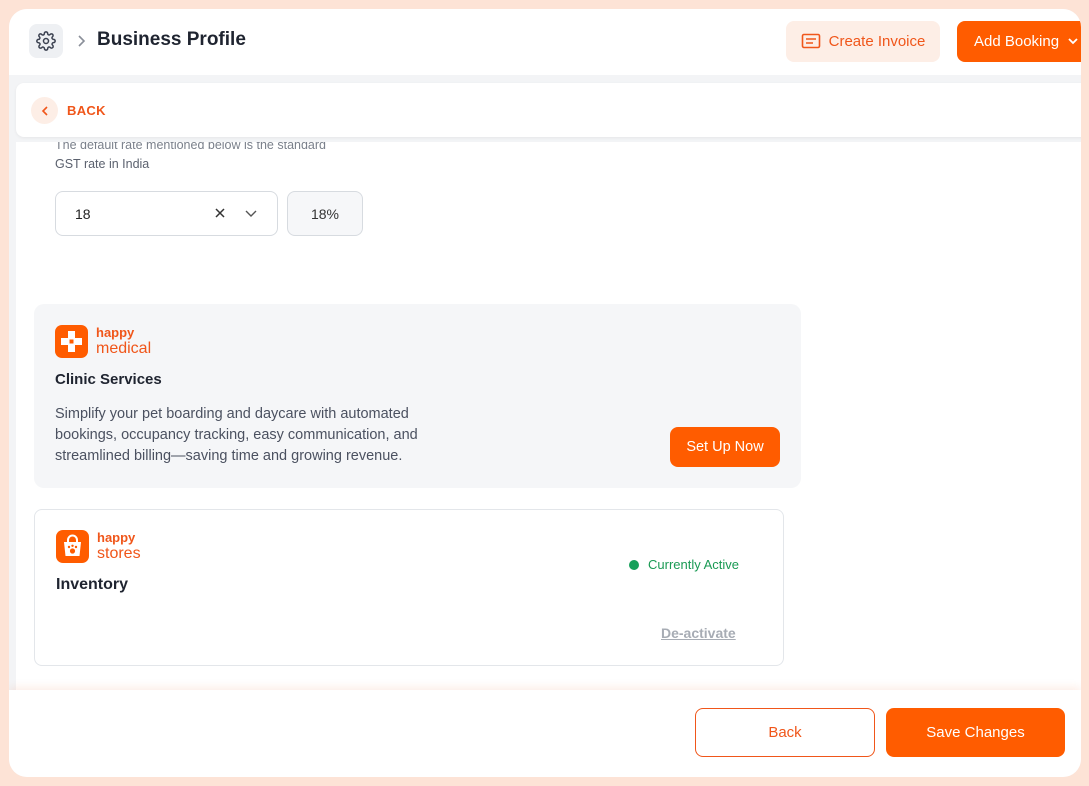 This screenshot has height=786, width=1089. I want to click on add-booking-label: Add Booking, so click(1017, 41).